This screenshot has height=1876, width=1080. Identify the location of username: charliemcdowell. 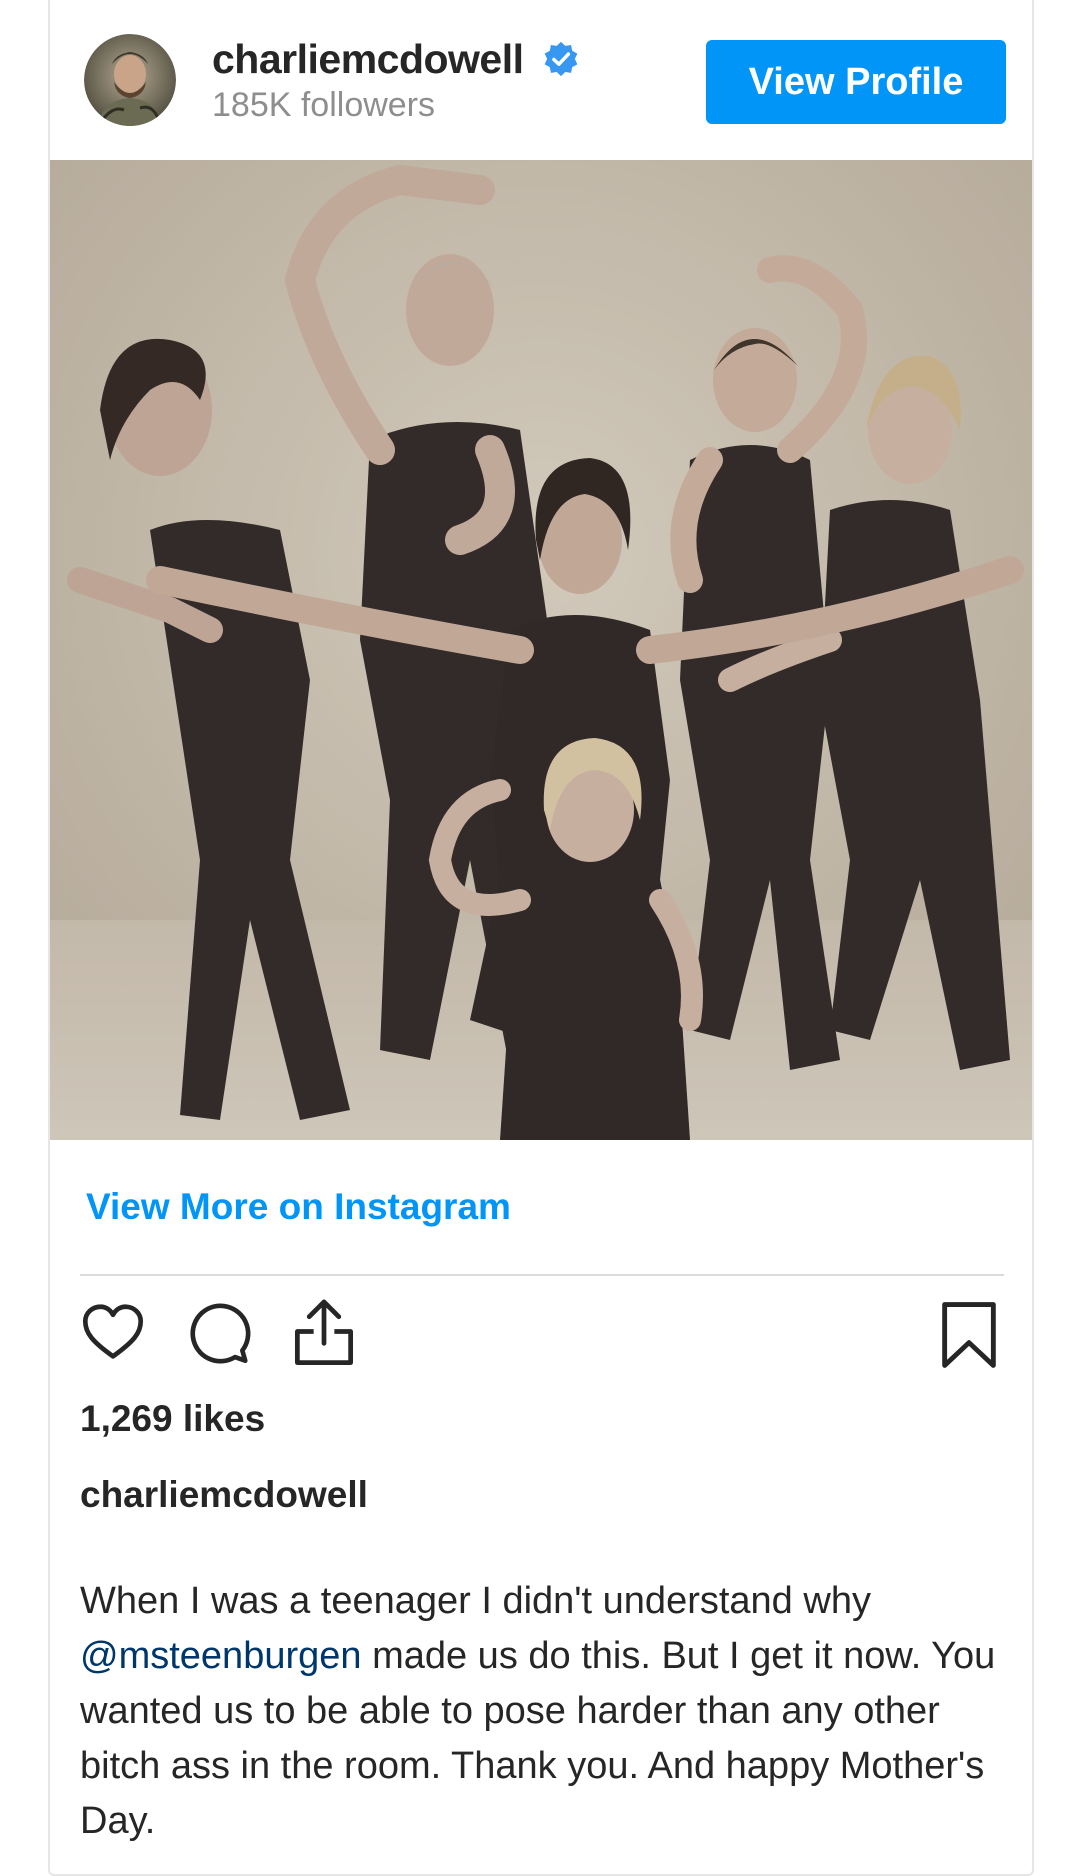
(368, 59).